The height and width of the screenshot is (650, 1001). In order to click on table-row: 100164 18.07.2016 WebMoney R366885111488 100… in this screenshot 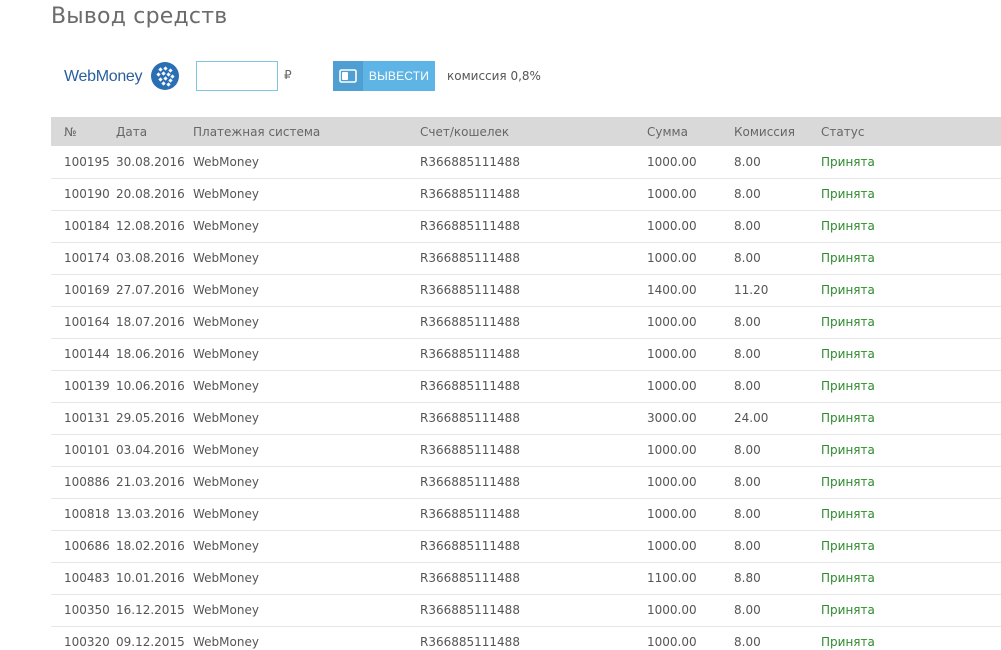, I will do `click(526, 322)`.